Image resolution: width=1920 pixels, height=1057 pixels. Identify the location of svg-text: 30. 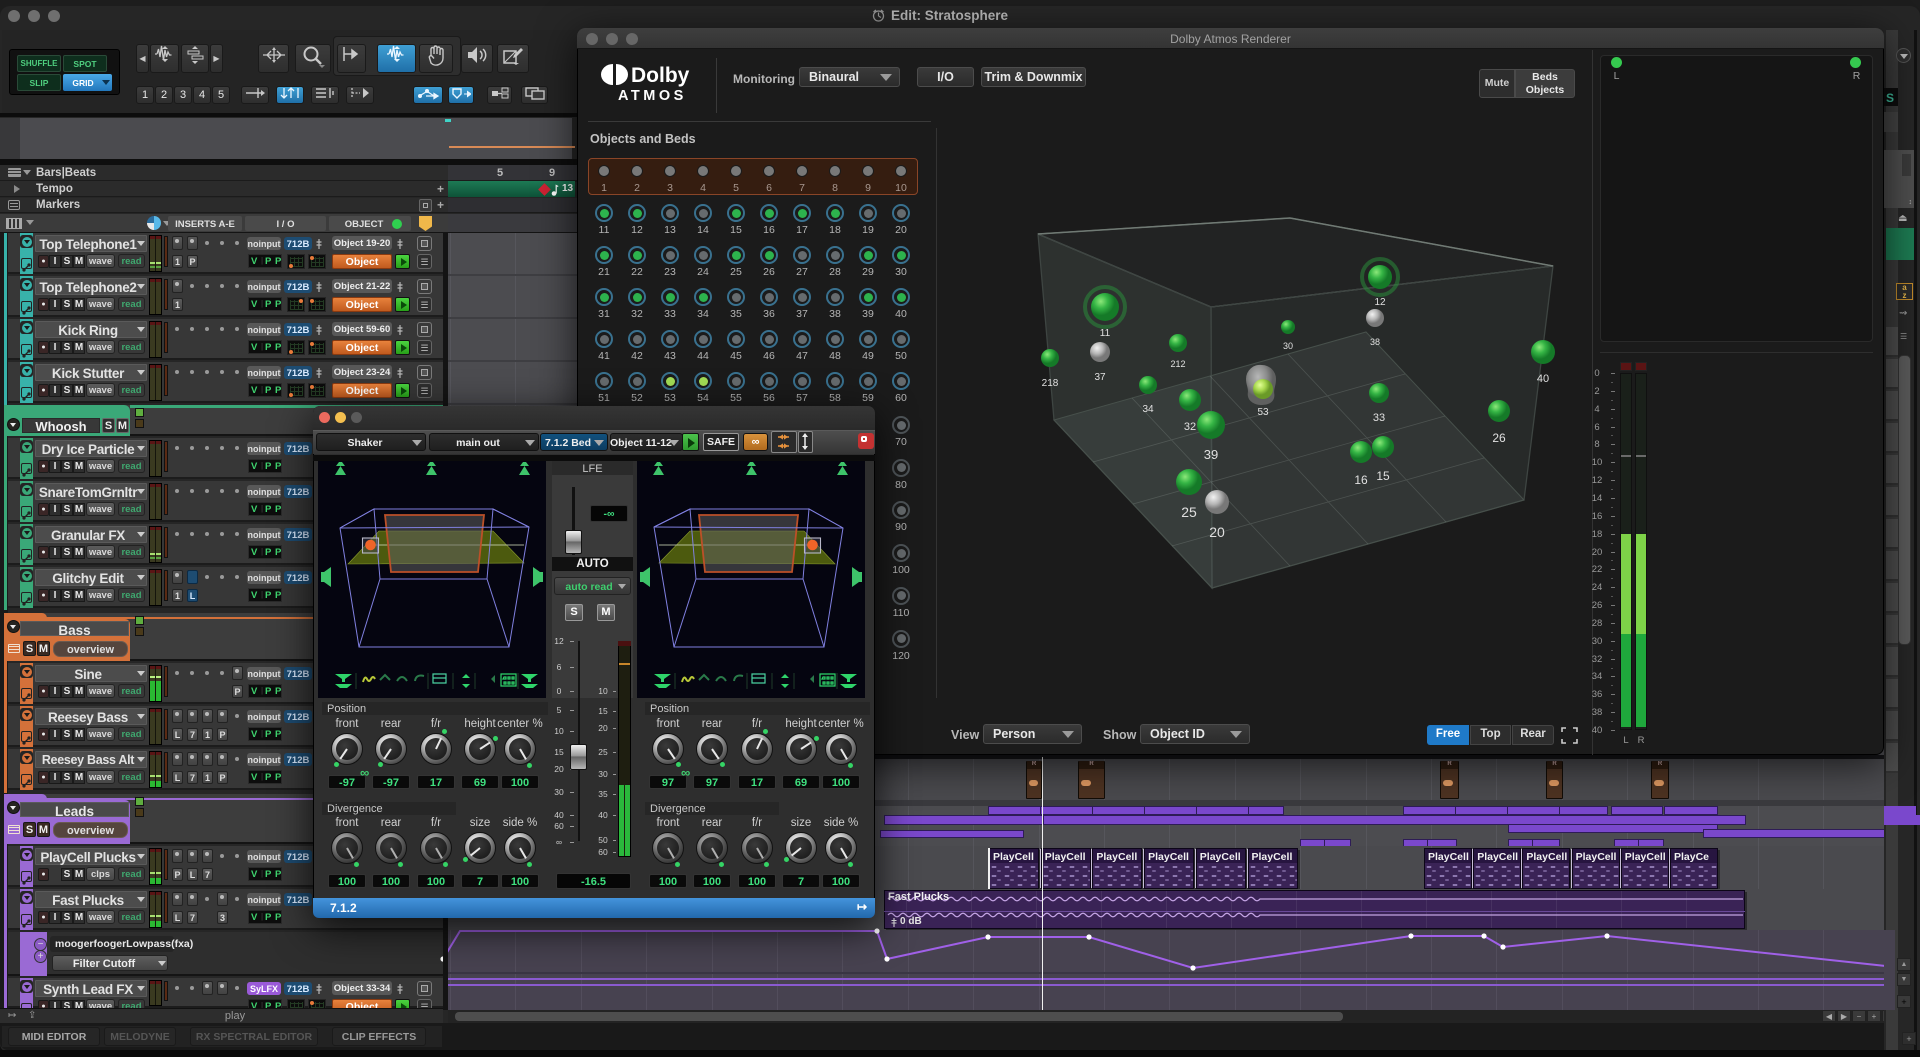
(1288, 346).